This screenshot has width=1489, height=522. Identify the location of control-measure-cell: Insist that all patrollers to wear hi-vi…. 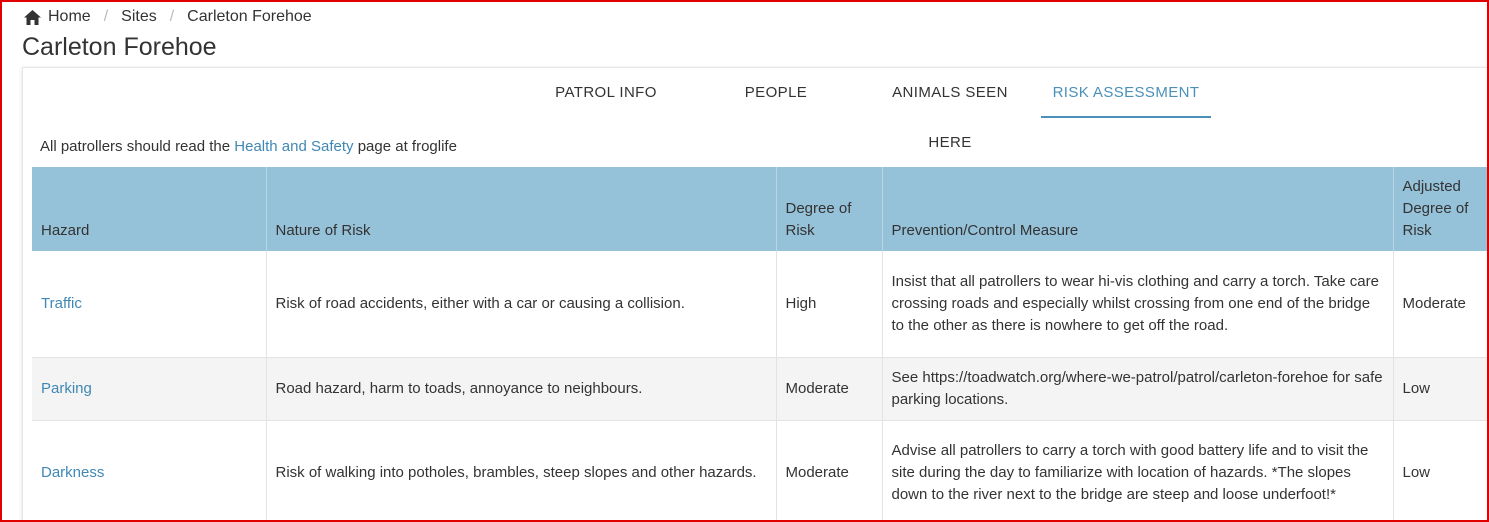
(1138, 304).